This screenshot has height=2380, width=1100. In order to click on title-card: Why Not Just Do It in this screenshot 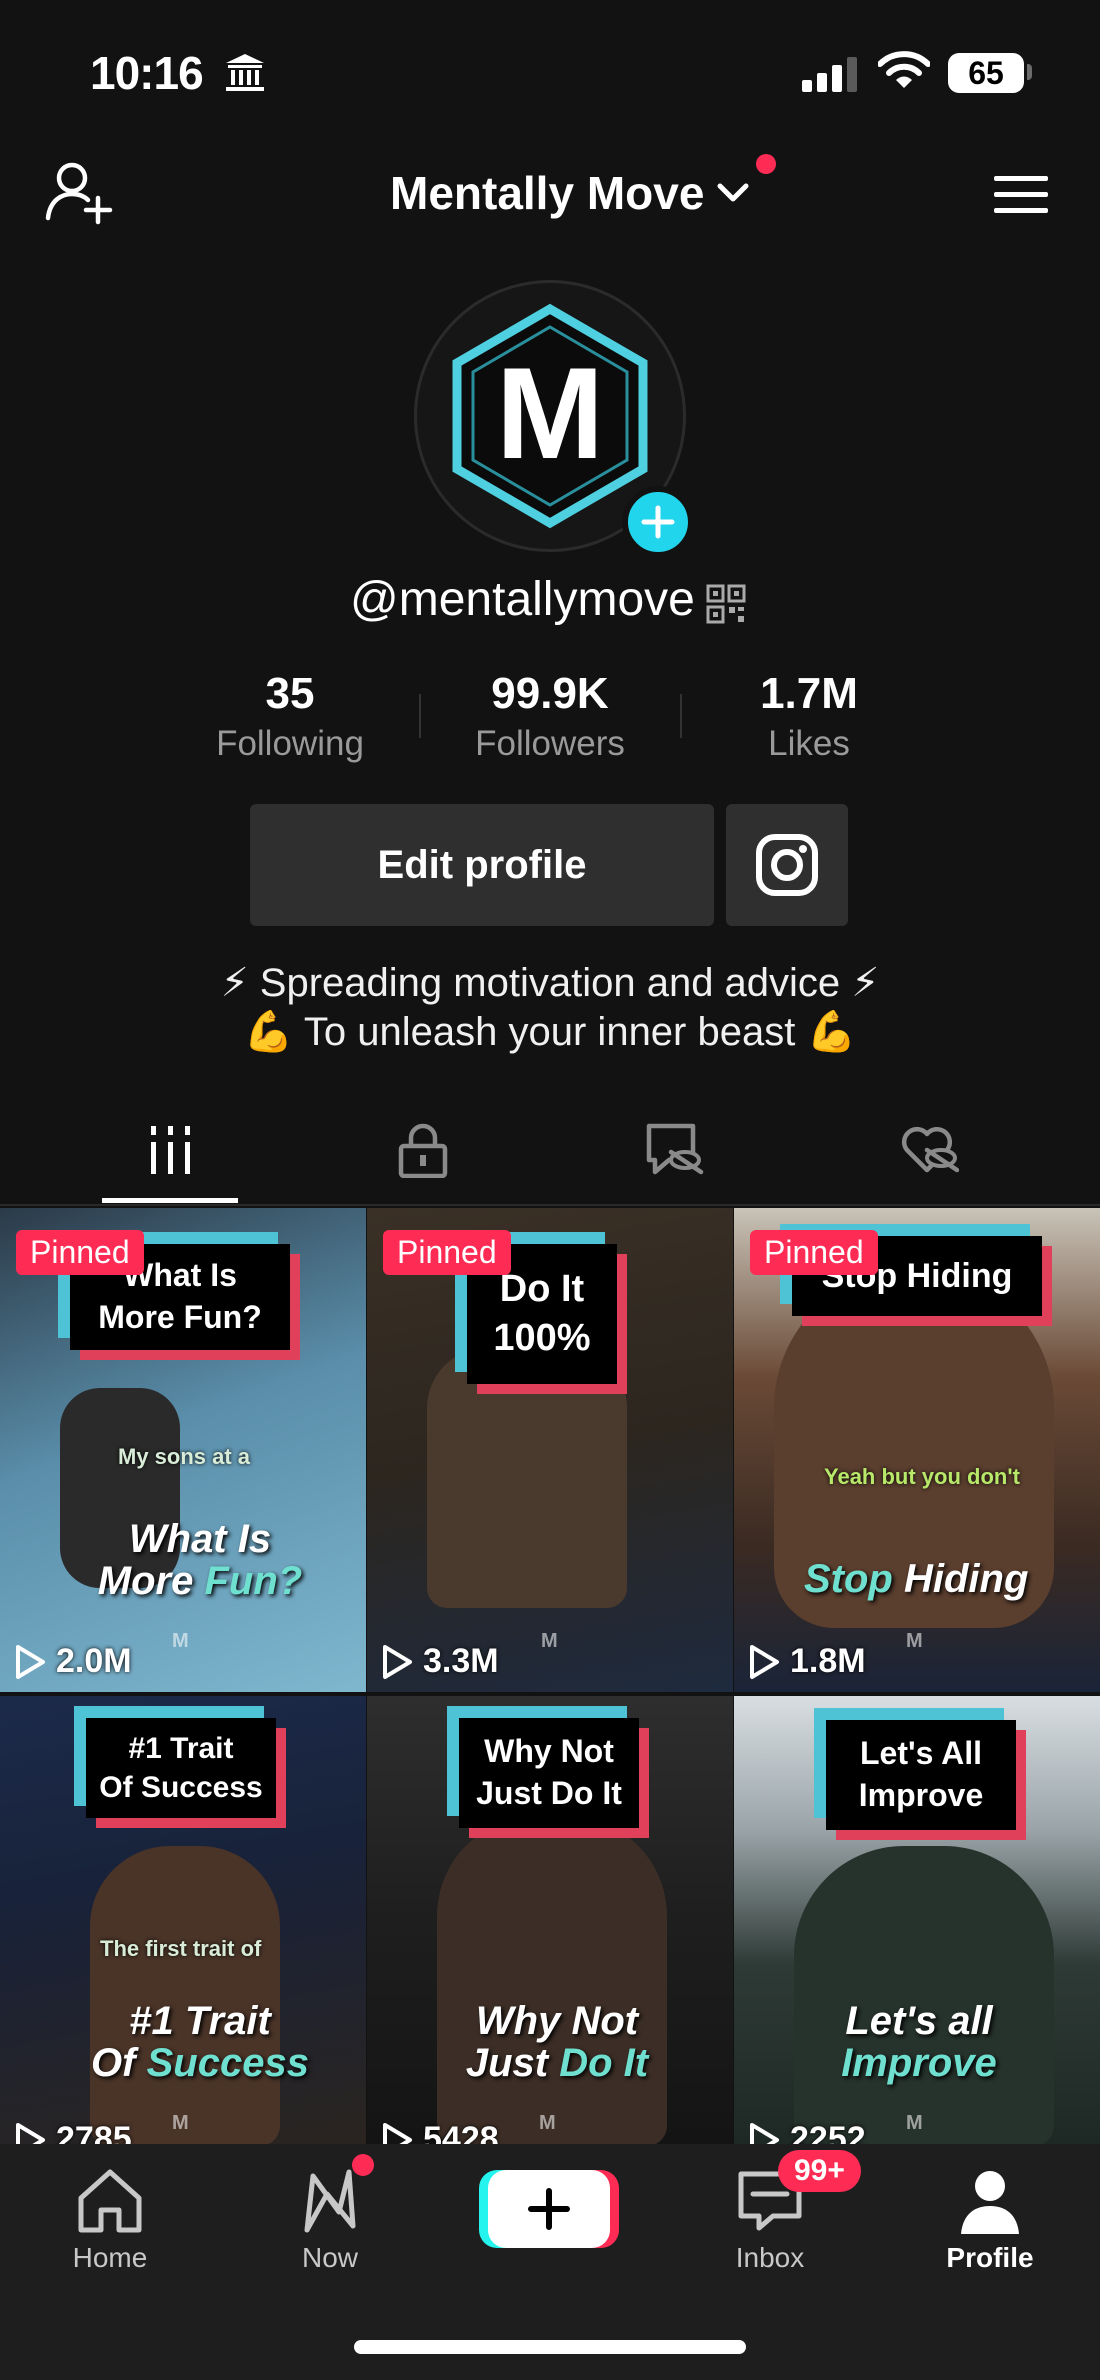, I will do `click(549, 1773)`.